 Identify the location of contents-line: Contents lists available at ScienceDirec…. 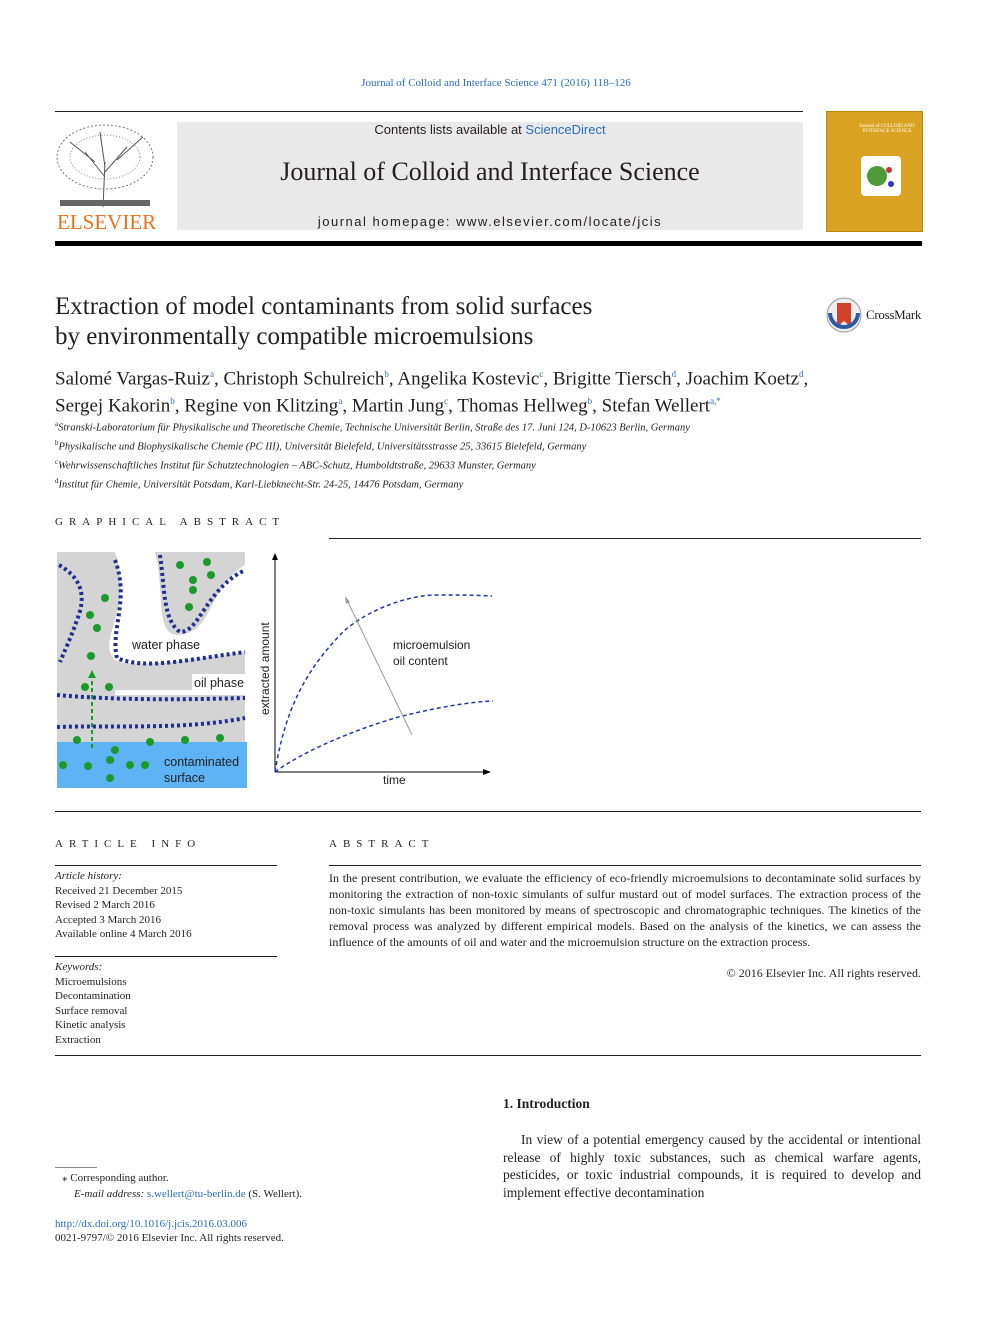
(490, 129).